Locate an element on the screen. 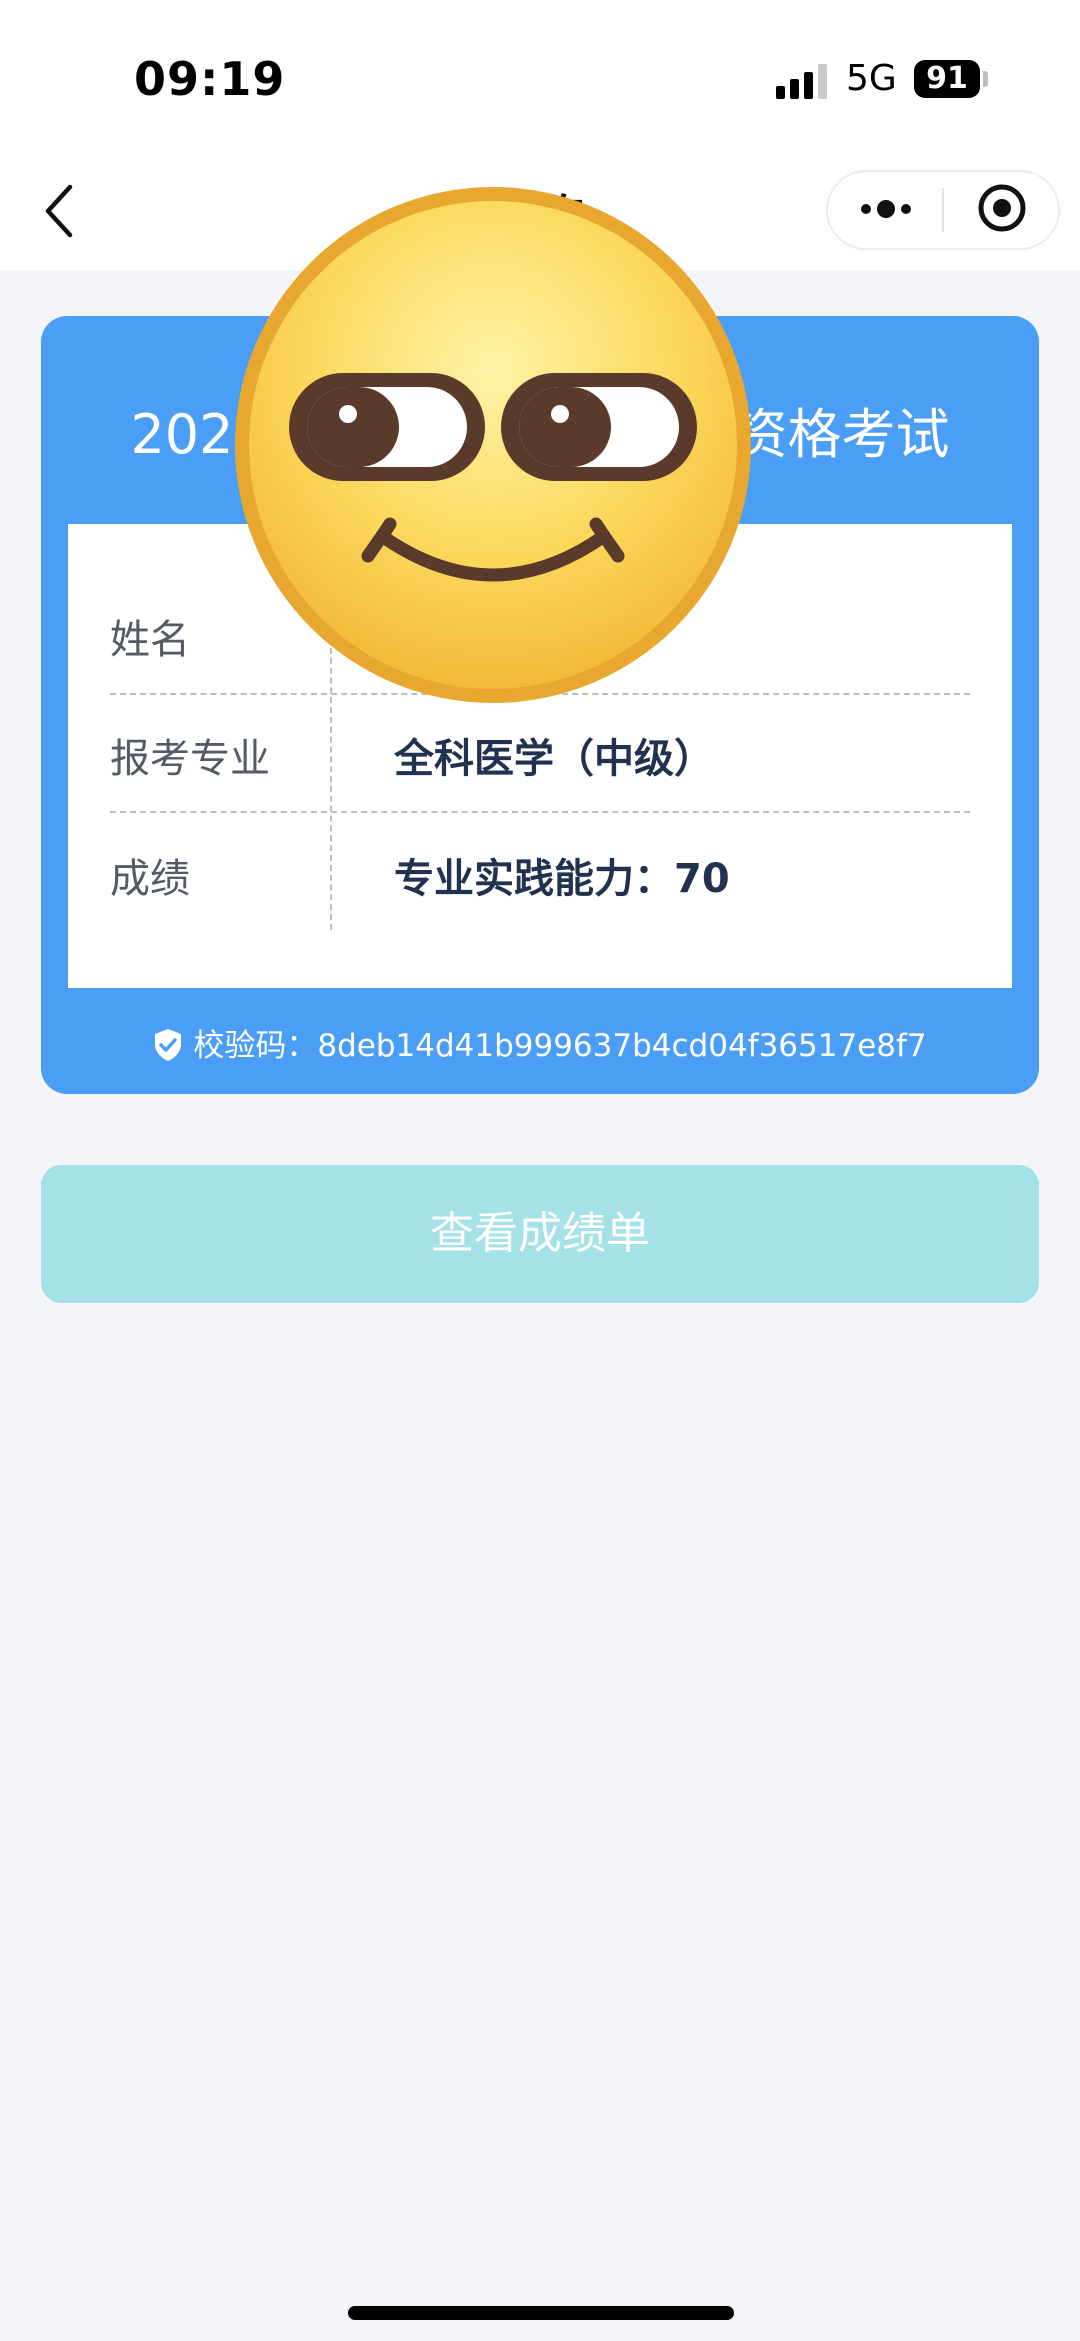 The width and height of the screenshot is (1080, 2341). card-title-left: 202 is located at coordinates (182, 434).